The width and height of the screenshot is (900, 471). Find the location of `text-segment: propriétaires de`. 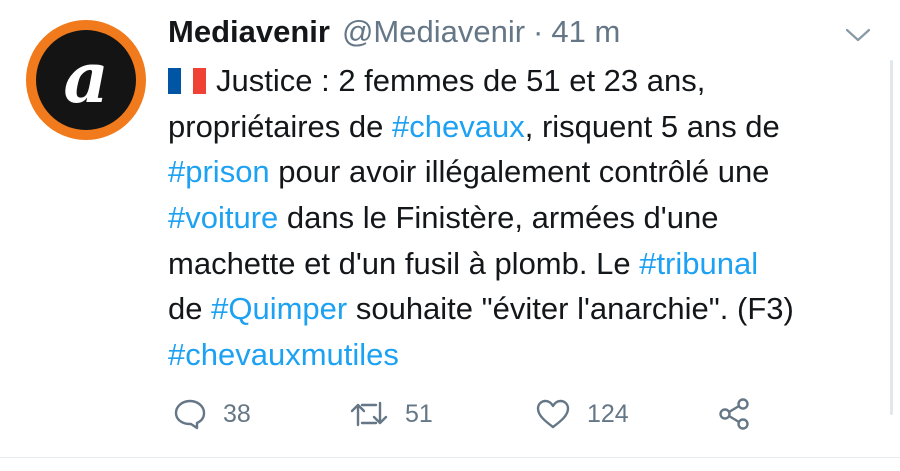

text-segment: propriétaires de is located at coordinates (280, 126).